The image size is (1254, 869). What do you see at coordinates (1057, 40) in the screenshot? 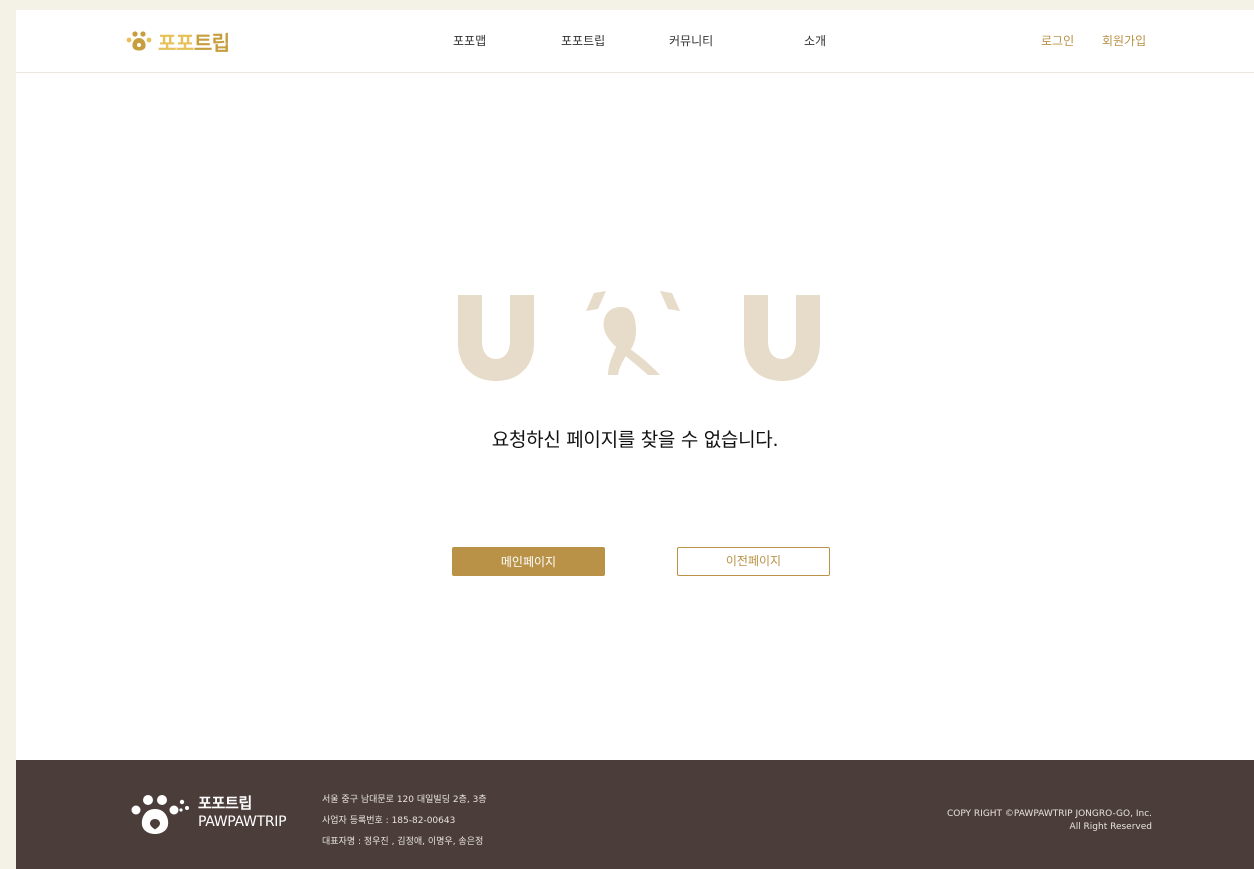
I see `login-link: 로그인` at bounding box center [1057, 40].